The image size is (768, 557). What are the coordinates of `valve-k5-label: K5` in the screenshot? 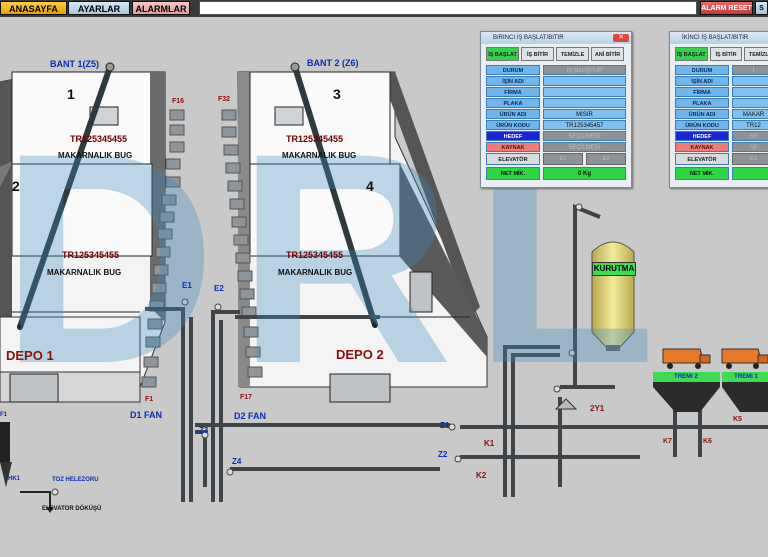 It's located at (737, 419).